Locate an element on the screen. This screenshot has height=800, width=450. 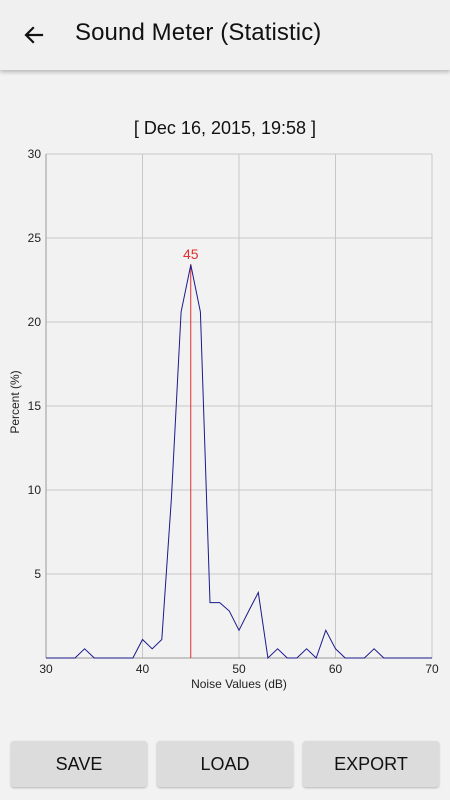
y-tick-label: 10 is located at coordinates (35, 490).